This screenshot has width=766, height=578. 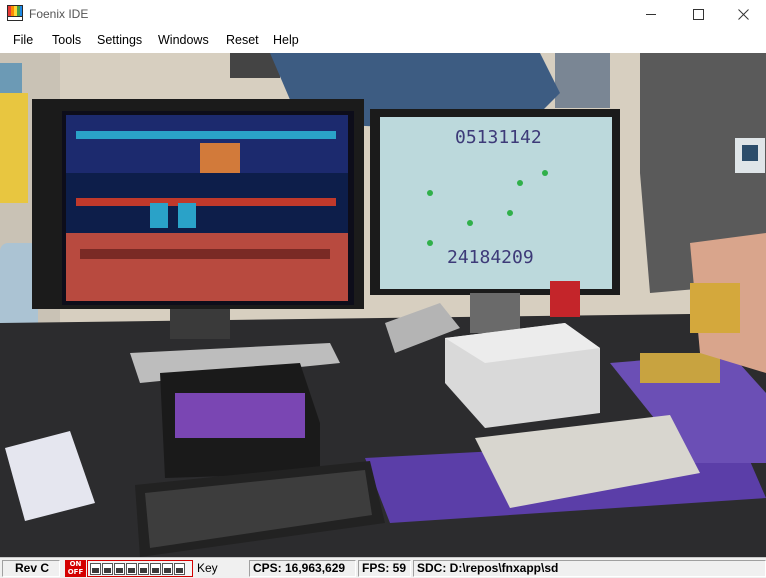 I want to click on power-off-label: OFF, so click(x=75, y=572).